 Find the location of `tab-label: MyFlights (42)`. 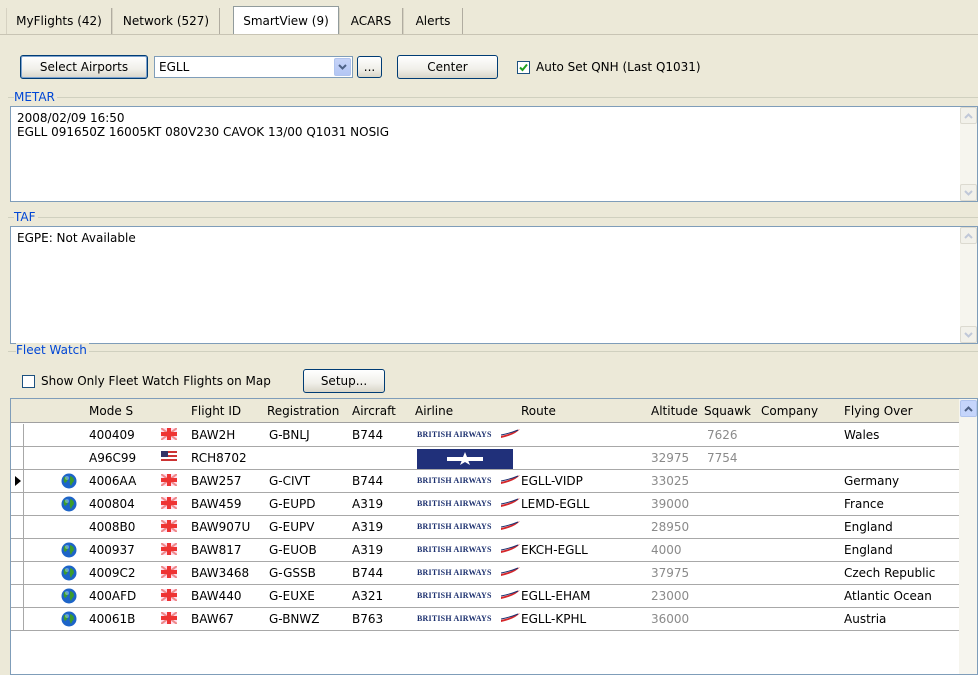

tab-label: MyFlights (42) is located at coordinates (59, 21).